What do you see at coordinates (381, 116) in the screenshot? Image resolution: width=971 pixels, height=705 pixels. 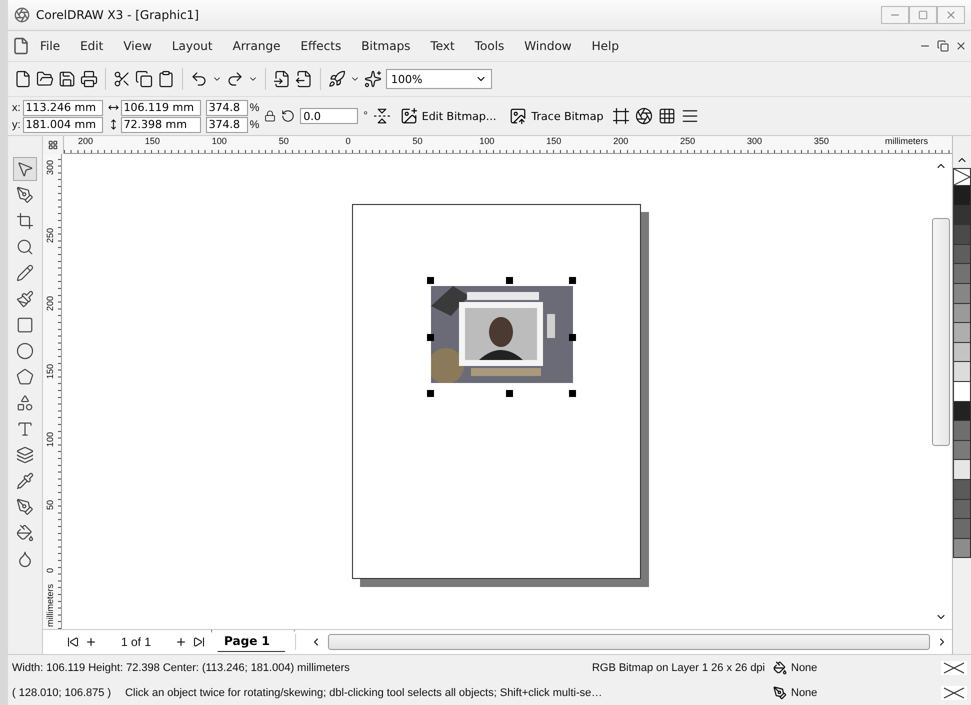 I see `mirror-icon` at bounding box center [381, 116].